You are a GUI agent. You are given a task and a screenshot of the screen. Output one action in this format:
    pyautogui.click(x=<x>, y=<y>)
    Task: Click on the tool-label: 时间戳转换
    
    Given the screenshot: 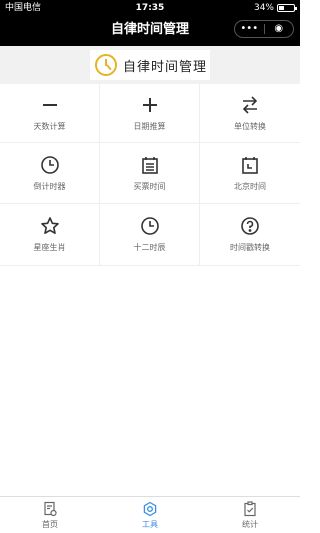 What is the action you would take?
    pyautogui.click(x=250, y=247)
    